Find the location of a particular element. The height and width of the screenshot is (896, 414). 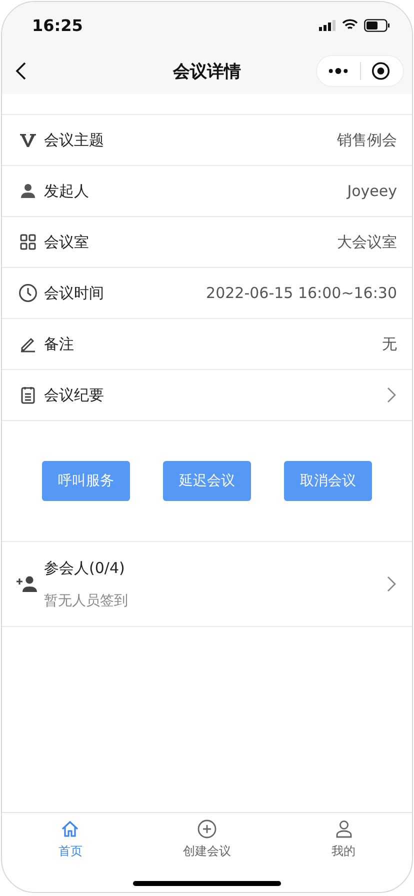

action-button: 呼叫服务 is located at coordinates (86, 481).